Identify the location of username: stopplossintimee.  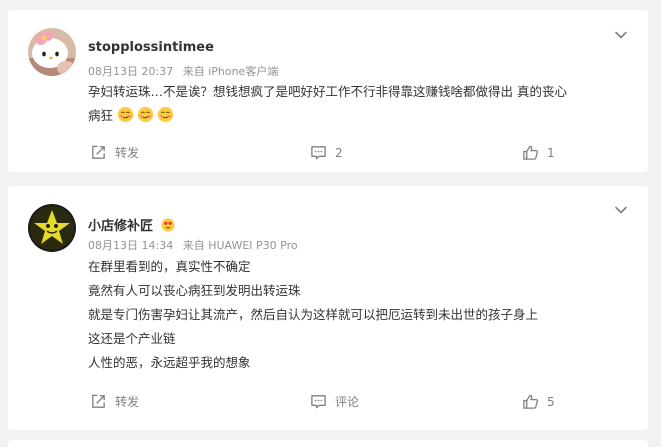
(151, 47).